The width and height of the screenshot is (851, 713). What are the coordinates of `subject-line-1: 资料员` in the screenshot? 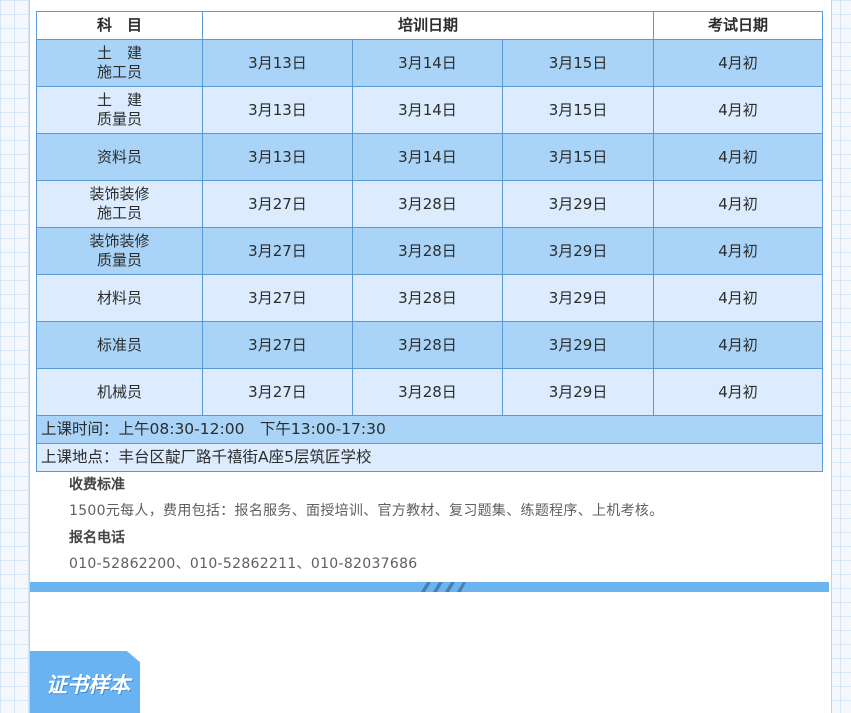 It's located at (119, 156).